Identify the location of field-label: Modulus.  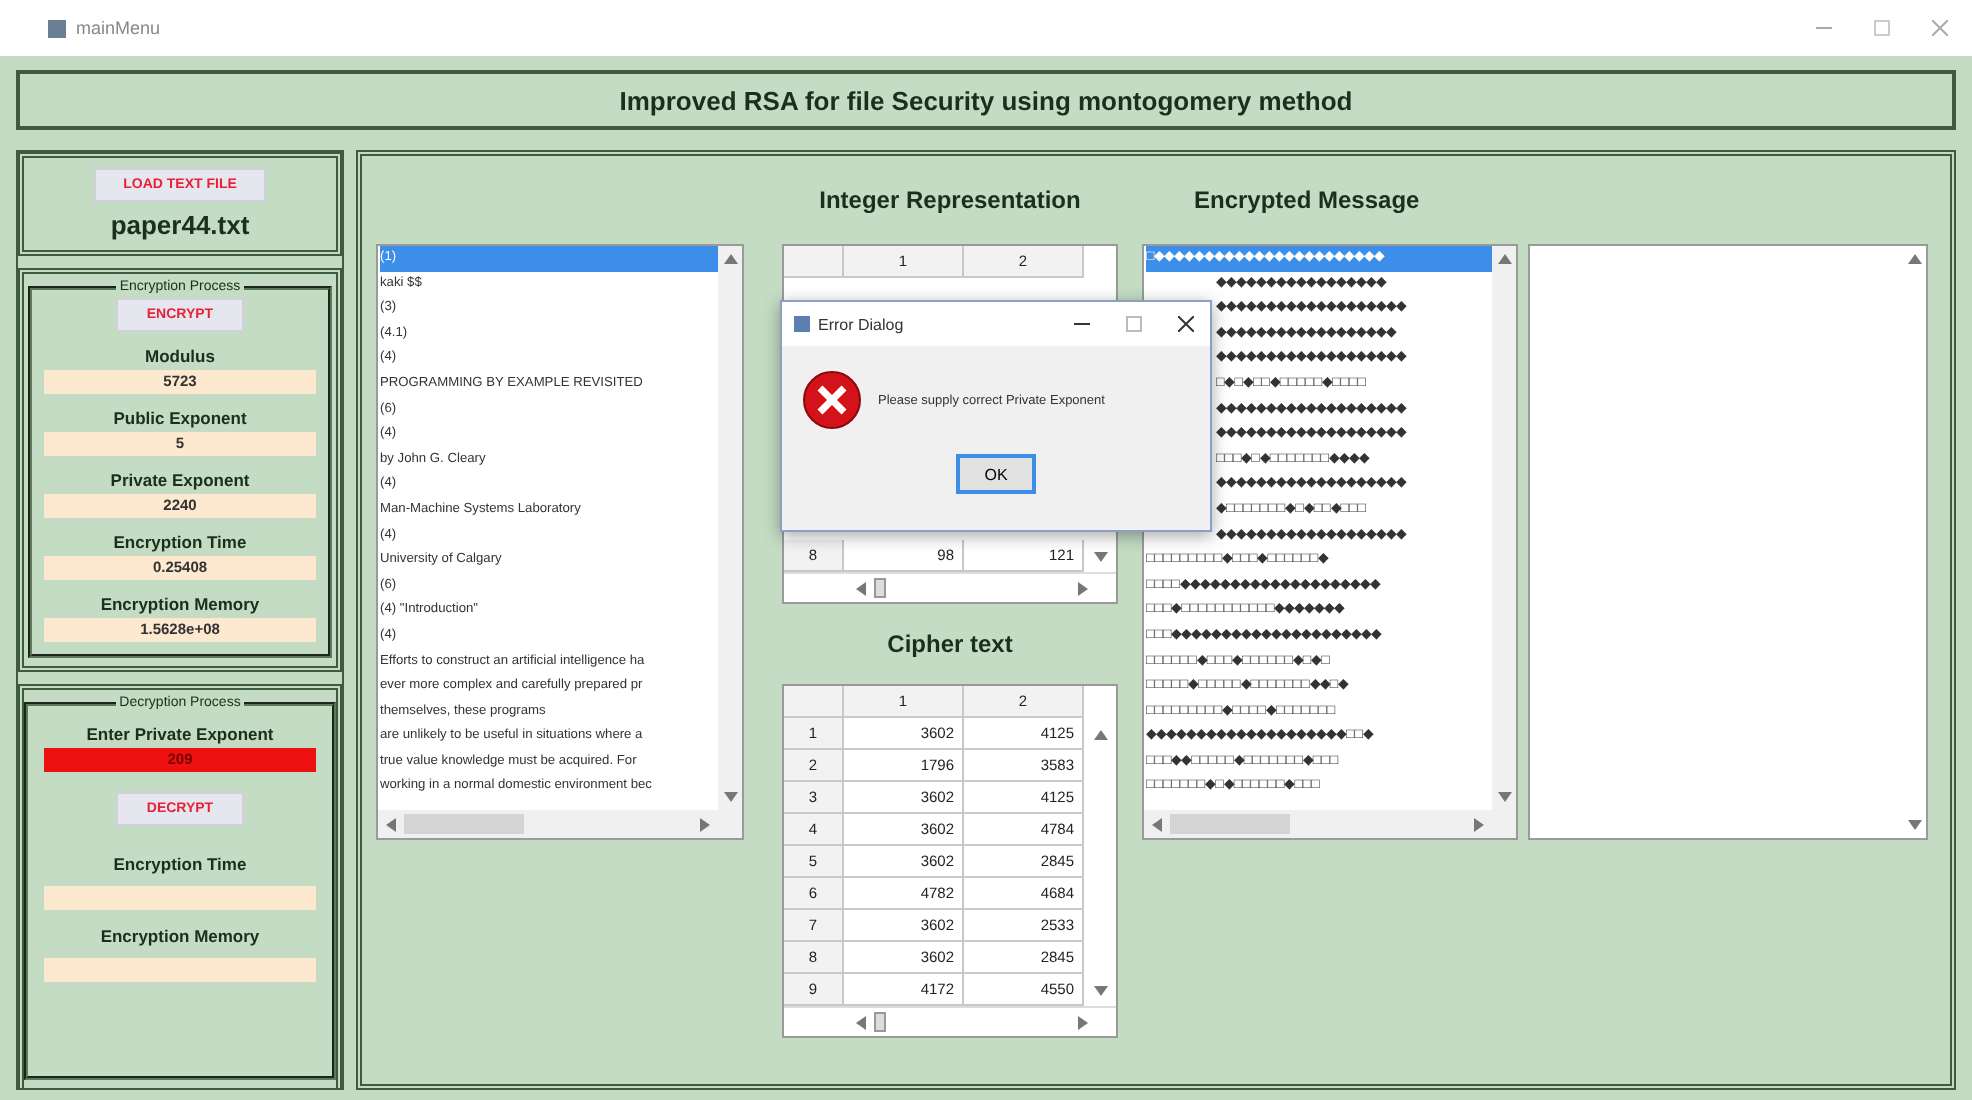
(180, 356).